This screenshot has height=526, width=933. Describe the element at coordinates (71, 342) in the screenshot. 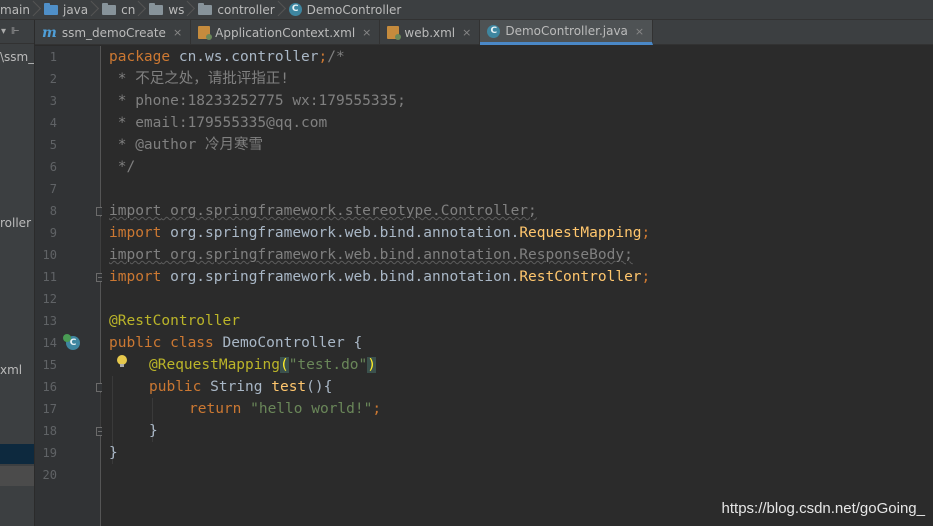

I see `spring-bean-icon: C` at that location.